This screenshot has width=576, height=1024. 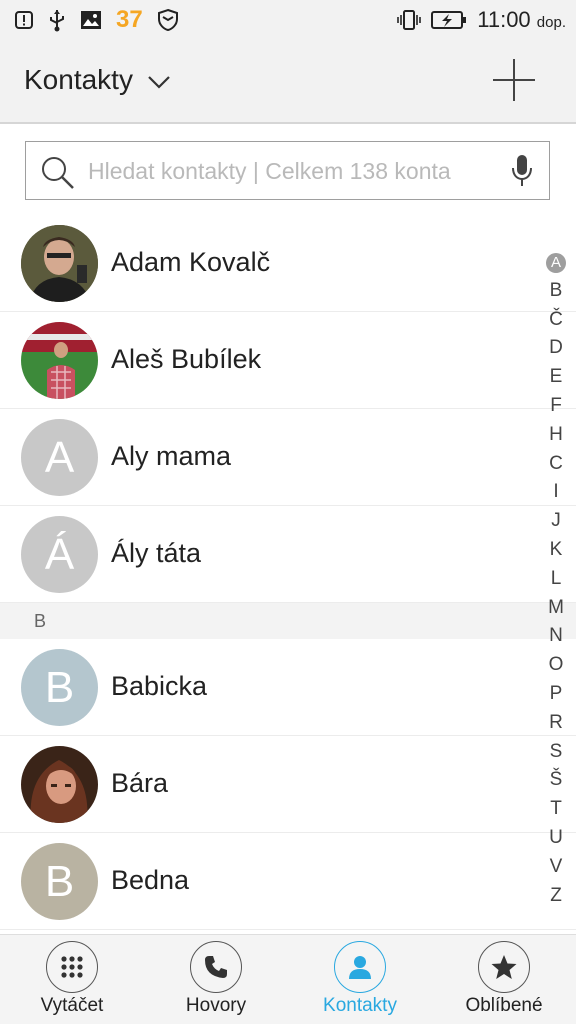 What do you see at coordinates (288, 881) in the screenshot?
I see `contact-row: B Bedna` at bounding box center [288, 881].